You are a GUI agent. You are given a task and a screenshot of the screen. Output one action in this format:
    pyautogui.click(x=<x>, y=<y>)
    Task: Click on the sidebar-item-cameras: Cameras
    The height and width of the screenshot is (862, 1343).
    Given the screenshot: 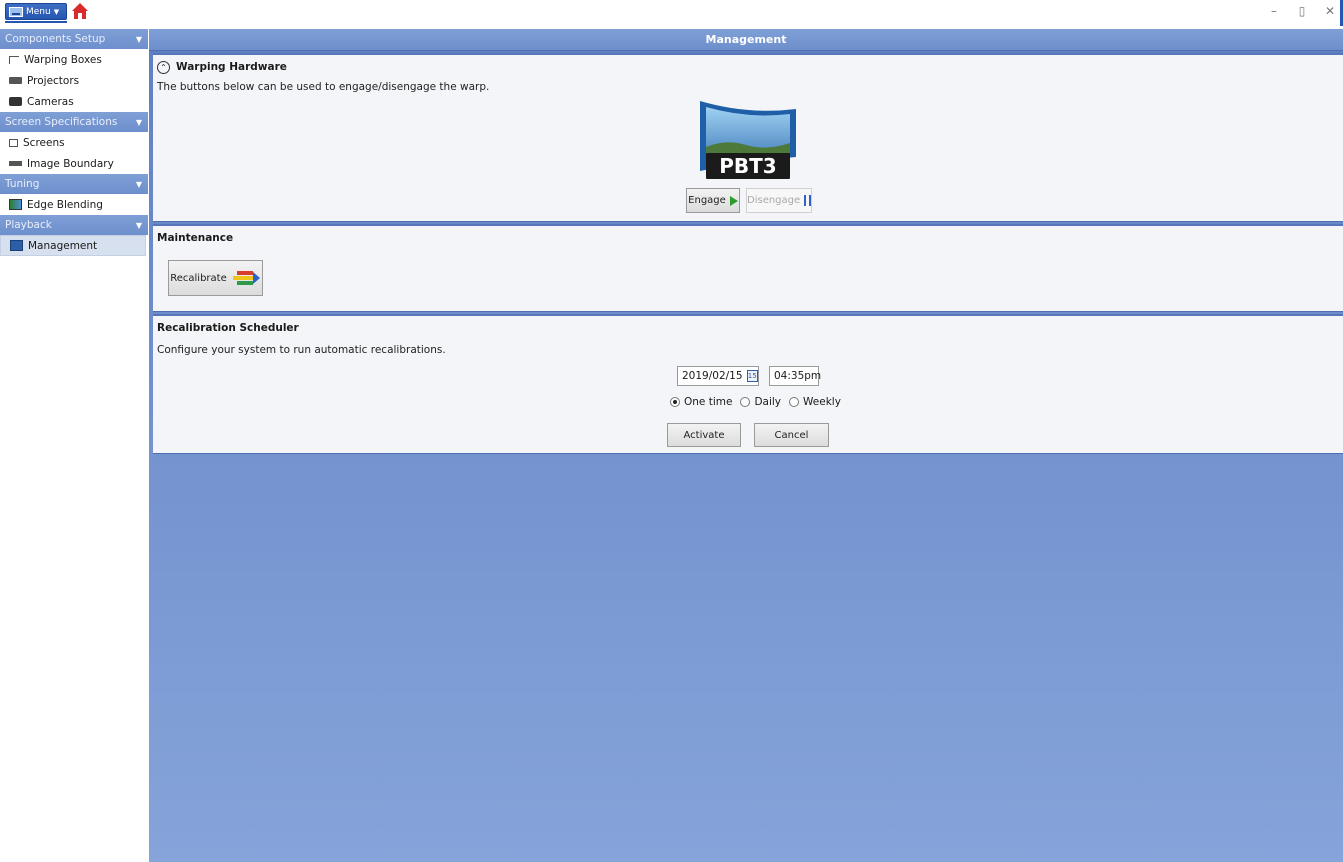 What is the action you would take?
    pyautogui.click(x=74, y=101)
    